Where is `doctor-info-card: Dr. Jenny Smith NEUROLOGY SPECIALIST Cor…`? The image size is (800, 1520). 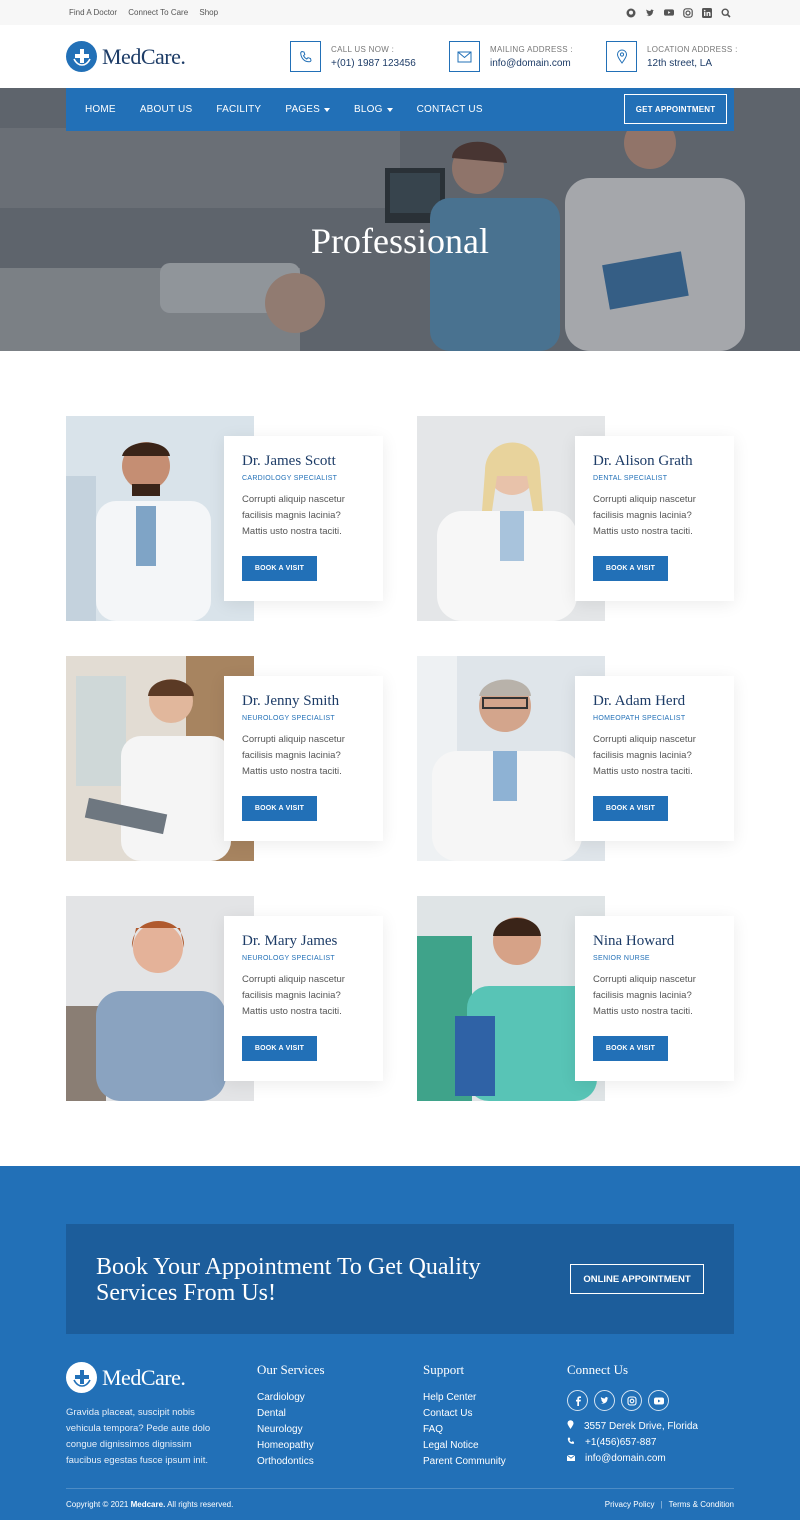
doctor-info-card: Dr. Jenny Smith NEUROLOGY SPECIALIST Cor… is located at coordinates (303, 758).